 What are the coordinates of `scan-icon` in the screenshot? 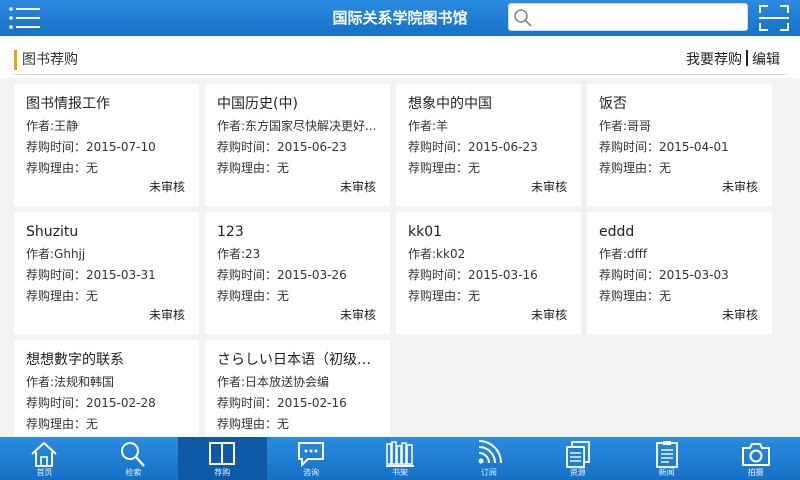 It's located at (774, 18).